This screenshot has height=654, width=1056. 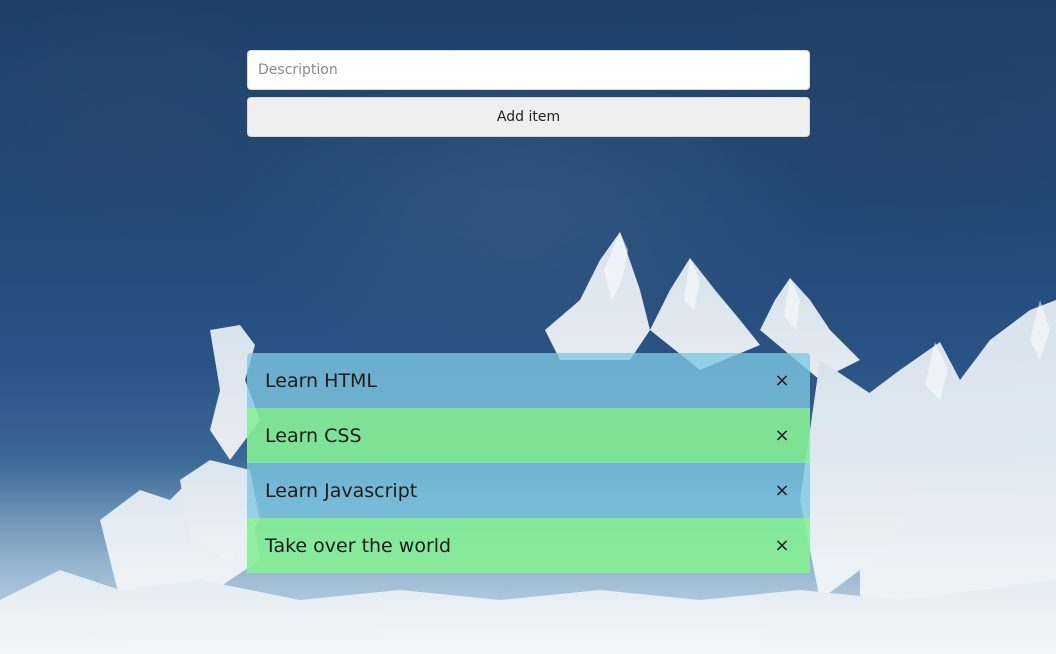 What do you see at coordinates (528, 545) in the screenshot?
I see `list-item: Take over the world ×` at bounding box center [528, 545].